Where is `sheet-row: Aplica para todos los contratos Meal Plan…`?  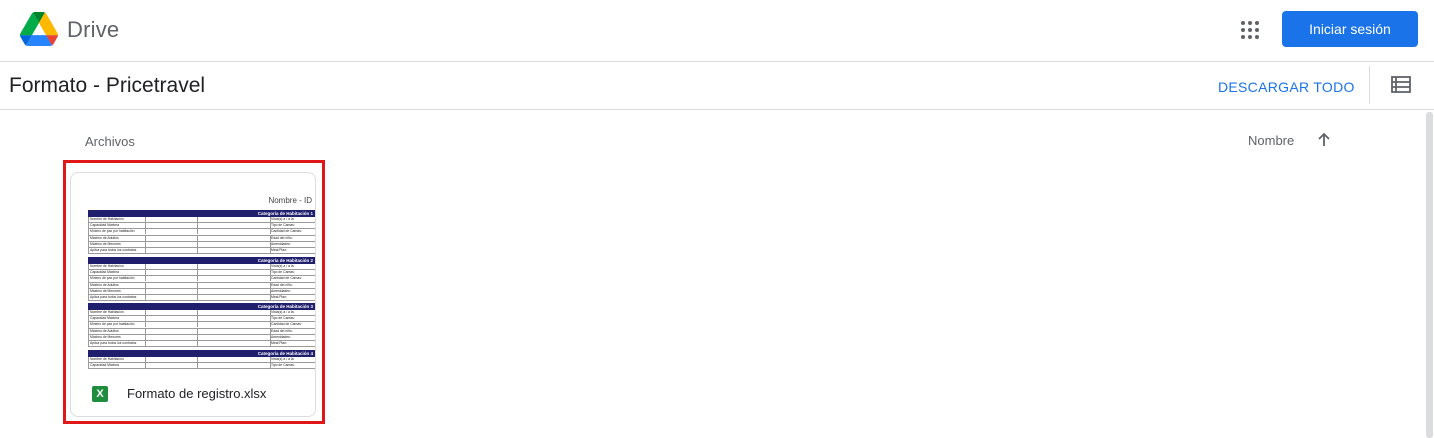 sheet-row: Aplica para todos los contratos Meal Plan… is located at coordinates (201, 298).